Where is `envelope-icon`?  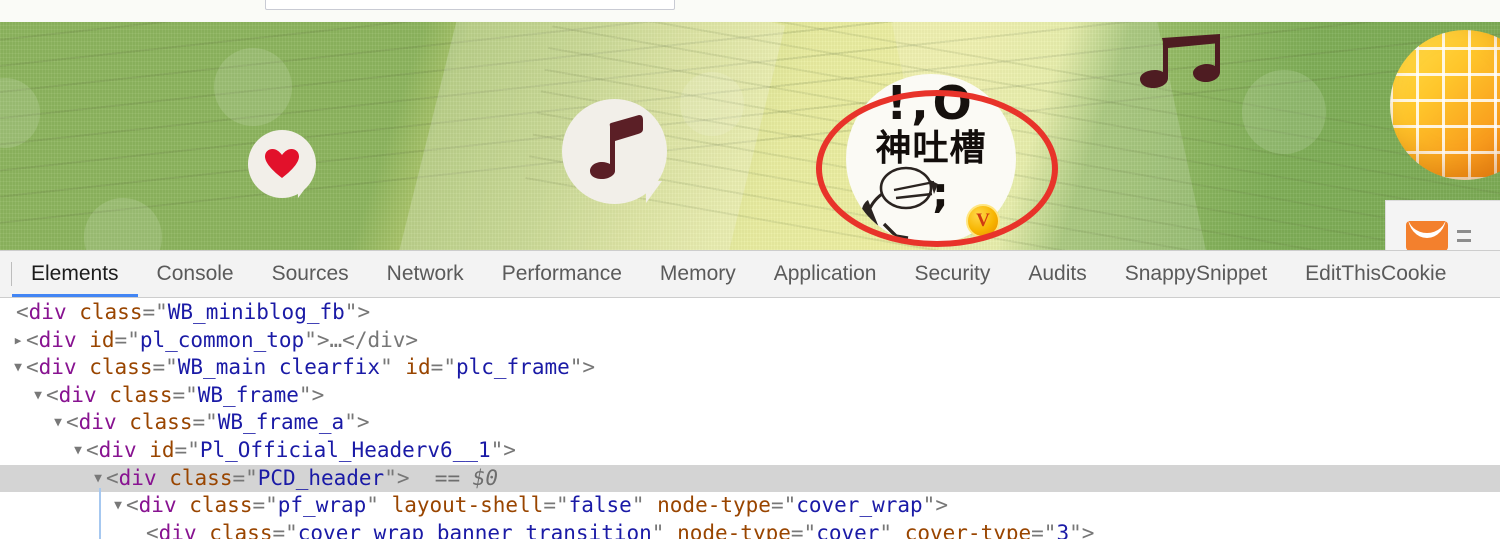
envelope-icon is located at coordinates (1427, 235).